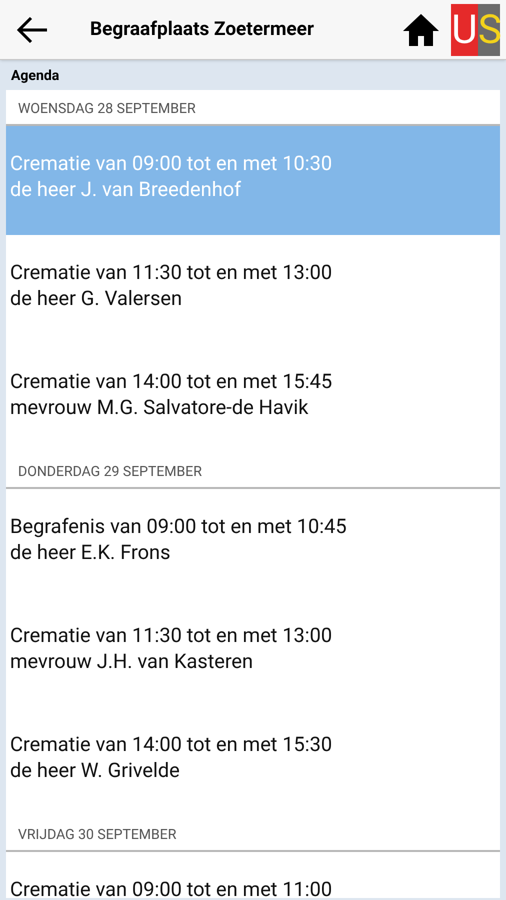  I want to click on day-header: WOENSDAG 28 SEPTEMBER, so click(107, 109).